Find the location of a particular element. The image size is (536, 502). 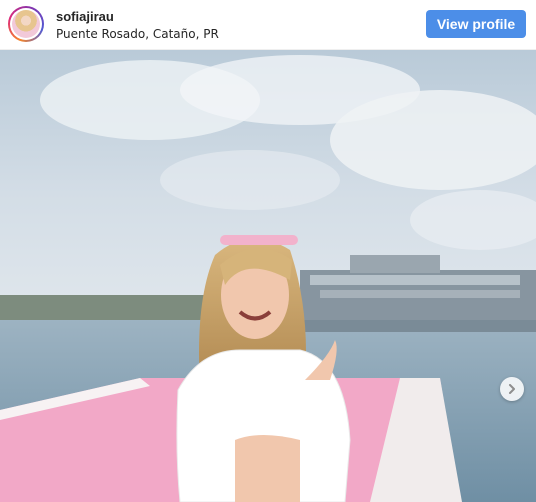

avatar-ring is located at coordinates (26, 24).